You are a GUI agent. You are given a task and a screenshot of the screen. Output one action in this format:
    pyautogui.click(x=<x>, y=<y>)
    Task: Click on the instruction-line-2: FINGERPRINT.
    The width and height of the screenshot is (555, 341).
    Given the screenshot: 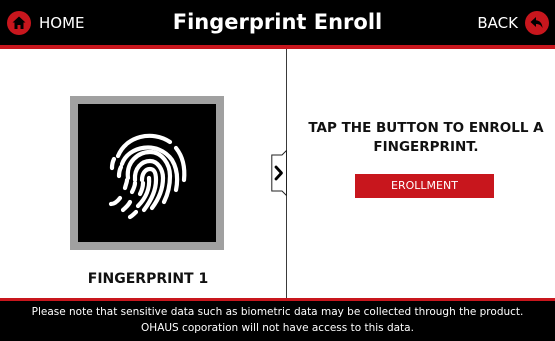 What is the action you would take?
    pyautogui.click(x=426, y=147)
    